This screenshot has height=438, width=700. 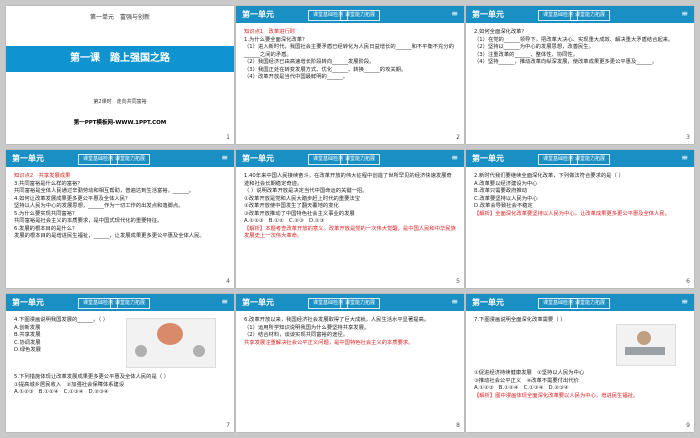 I want to click on question: 1.为什么要全面深化改革？, so click(x=276, y=39).